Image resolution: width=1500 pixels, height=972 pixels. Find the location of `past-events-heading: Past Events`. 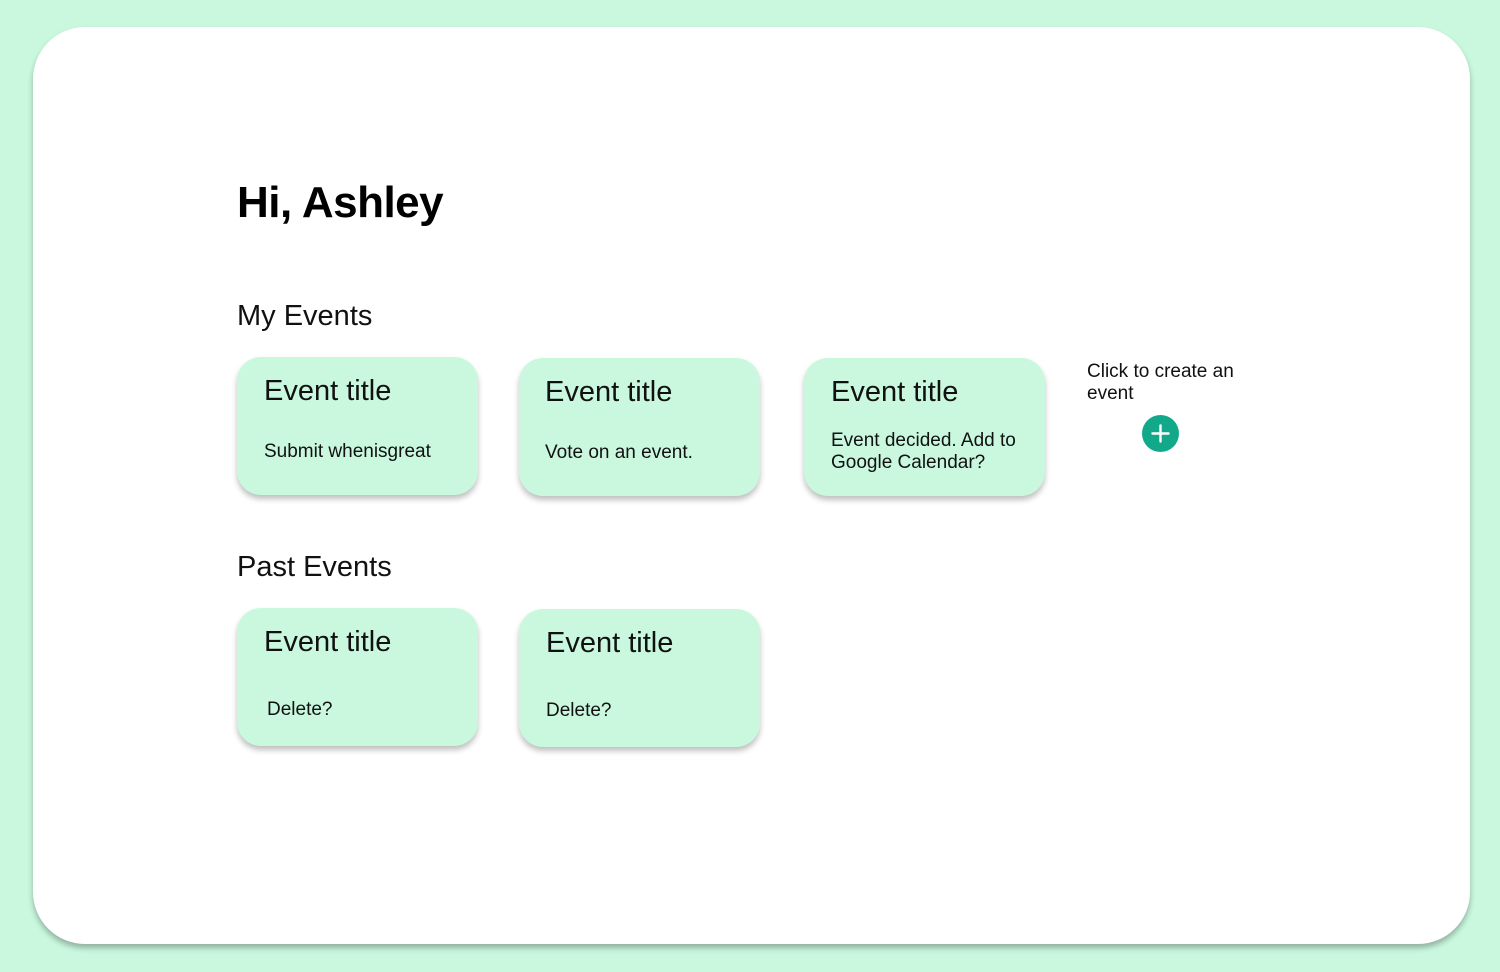

past-events-heading: Past Events is located at coordinates (314, 567).